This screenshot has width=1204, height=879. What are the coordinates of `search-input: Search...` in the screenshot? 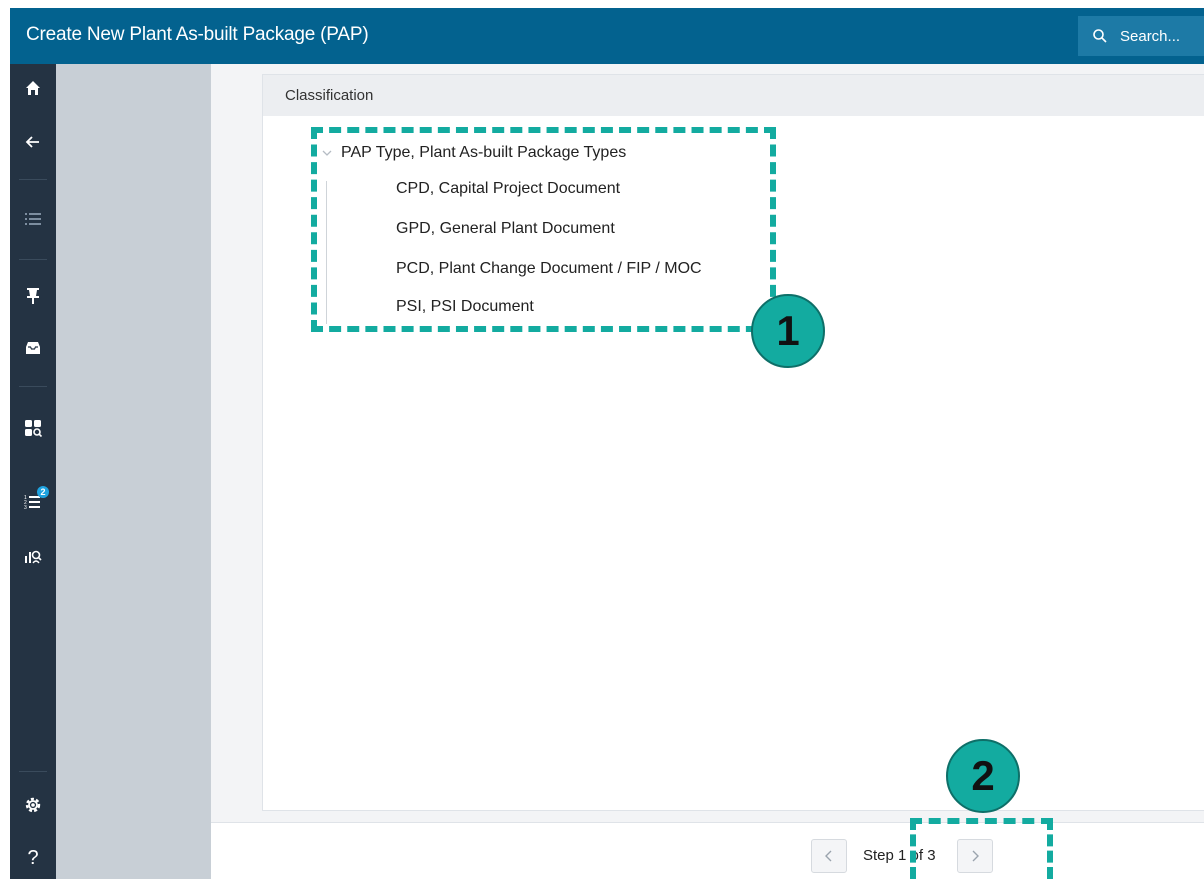 It's located at (1150, 36).